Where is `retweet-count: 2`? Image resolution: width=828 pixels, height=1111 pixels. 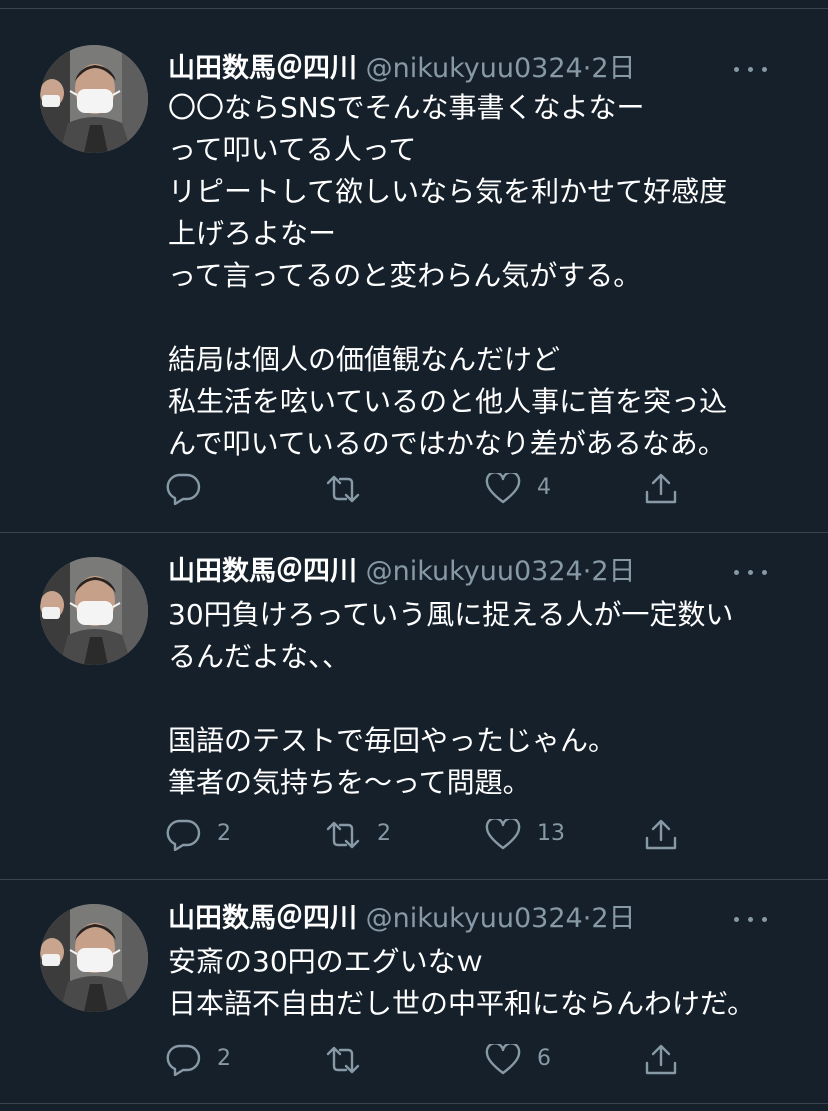
retweet-count: 2 is located at coordinates (384, 833).